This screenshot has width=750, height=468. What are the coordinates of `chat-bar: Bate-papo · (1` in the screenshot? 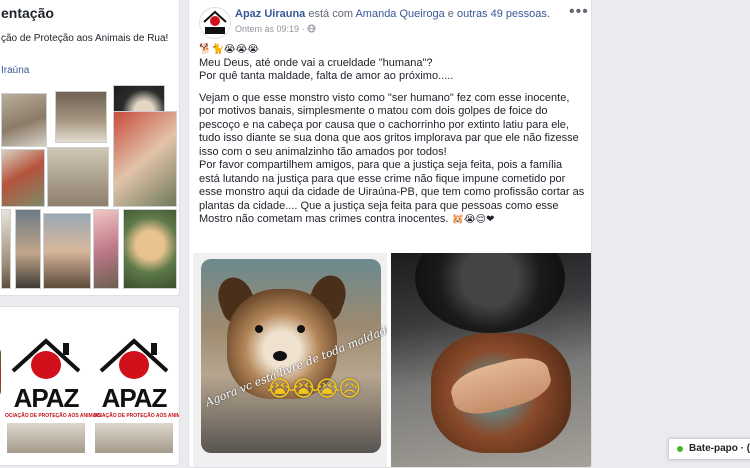 It's located at (709, 449).